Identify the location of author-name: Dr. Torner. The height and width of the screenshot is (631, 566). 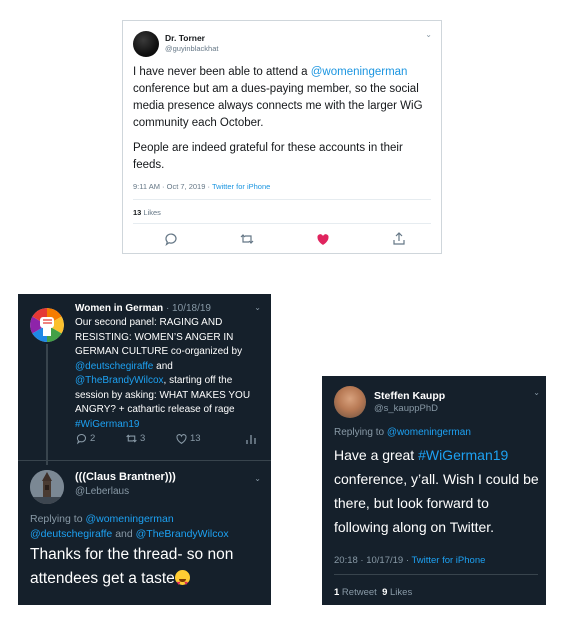
(185, 38).